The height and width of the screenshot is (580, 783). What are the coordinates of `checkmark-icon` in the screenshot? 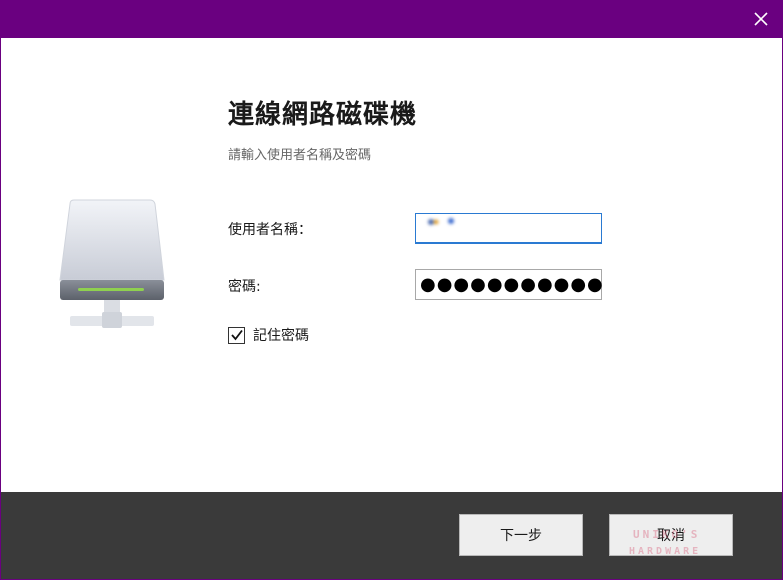 It's located at (236, 335).